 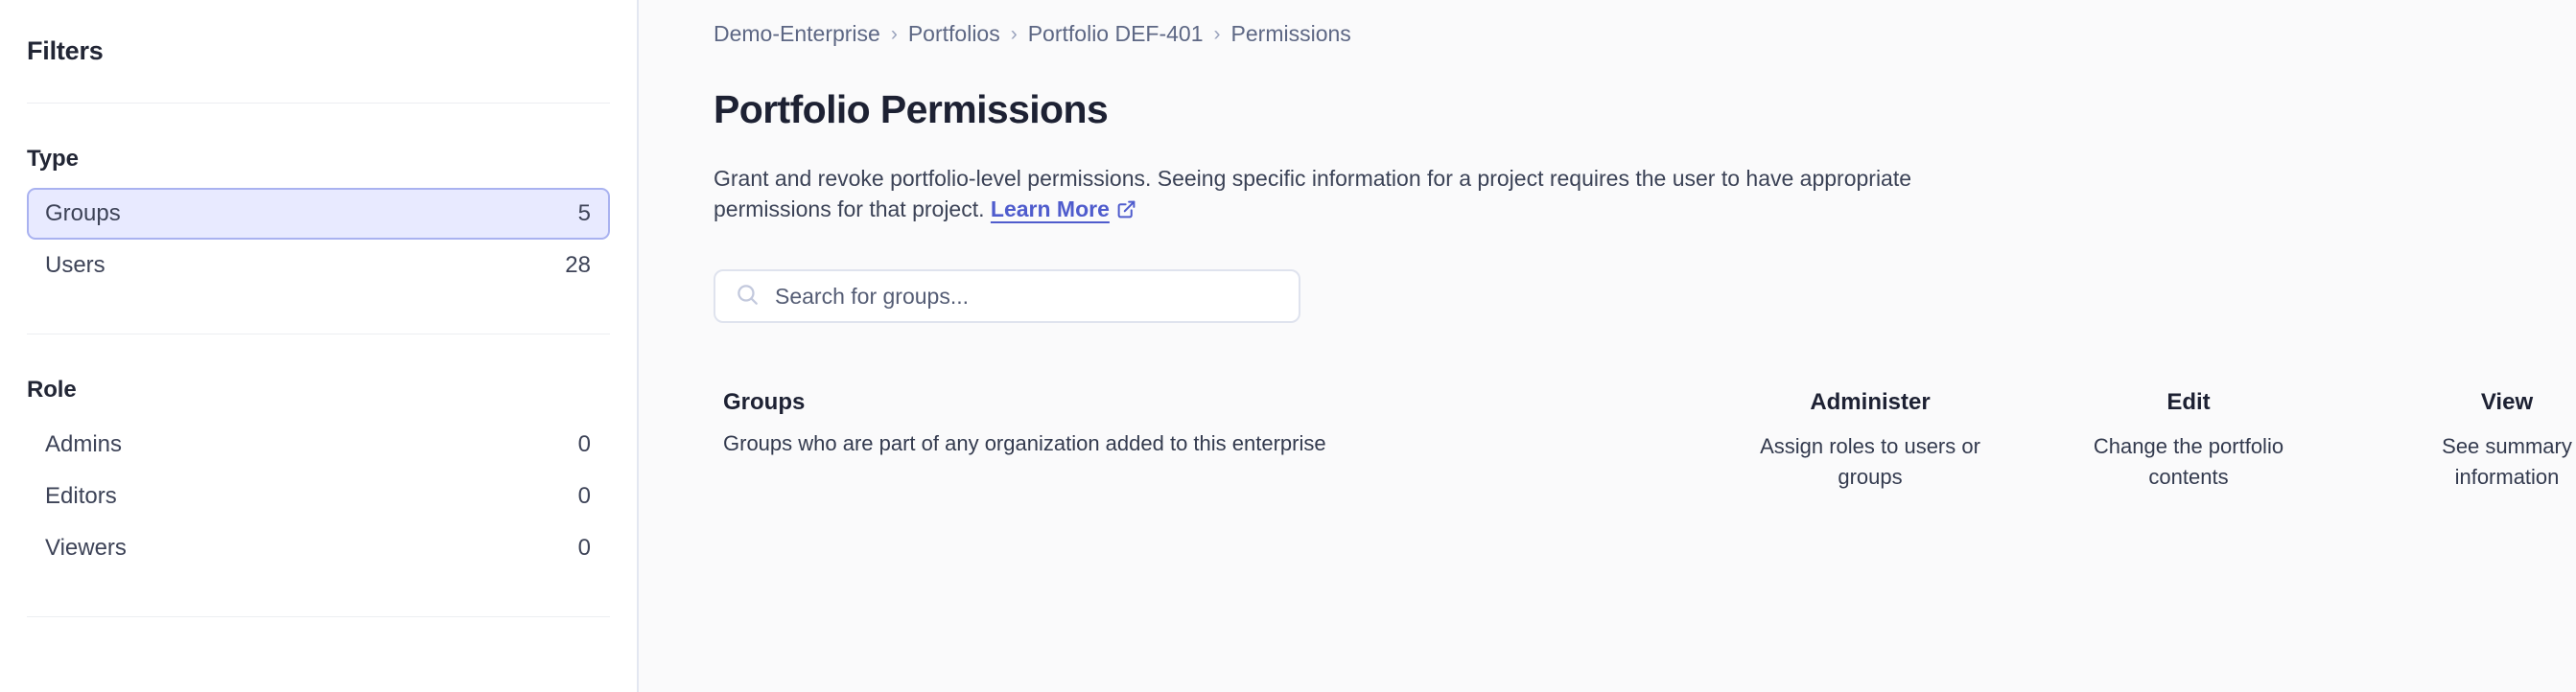 I want to click on learn-more-link: Learn More, so click(x=1050, y=208).